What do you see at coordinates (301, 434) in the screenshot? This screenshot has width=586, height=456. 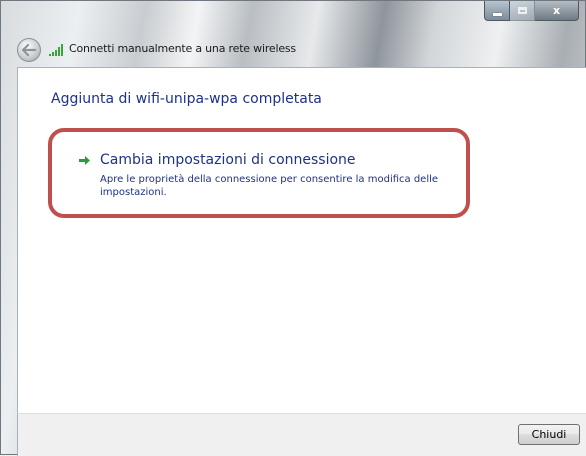 I see `button-bar: Chiudi` at bounding box center [301, 434].